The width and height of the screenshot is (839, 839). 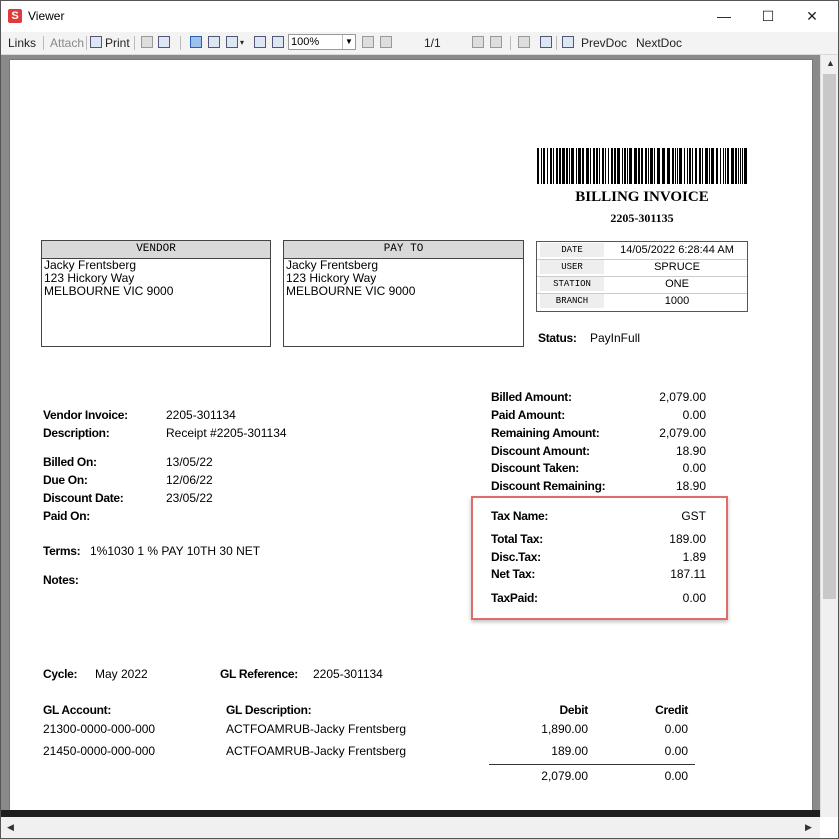 I want to click on multi-page-icon, so click(x=214, y=42).